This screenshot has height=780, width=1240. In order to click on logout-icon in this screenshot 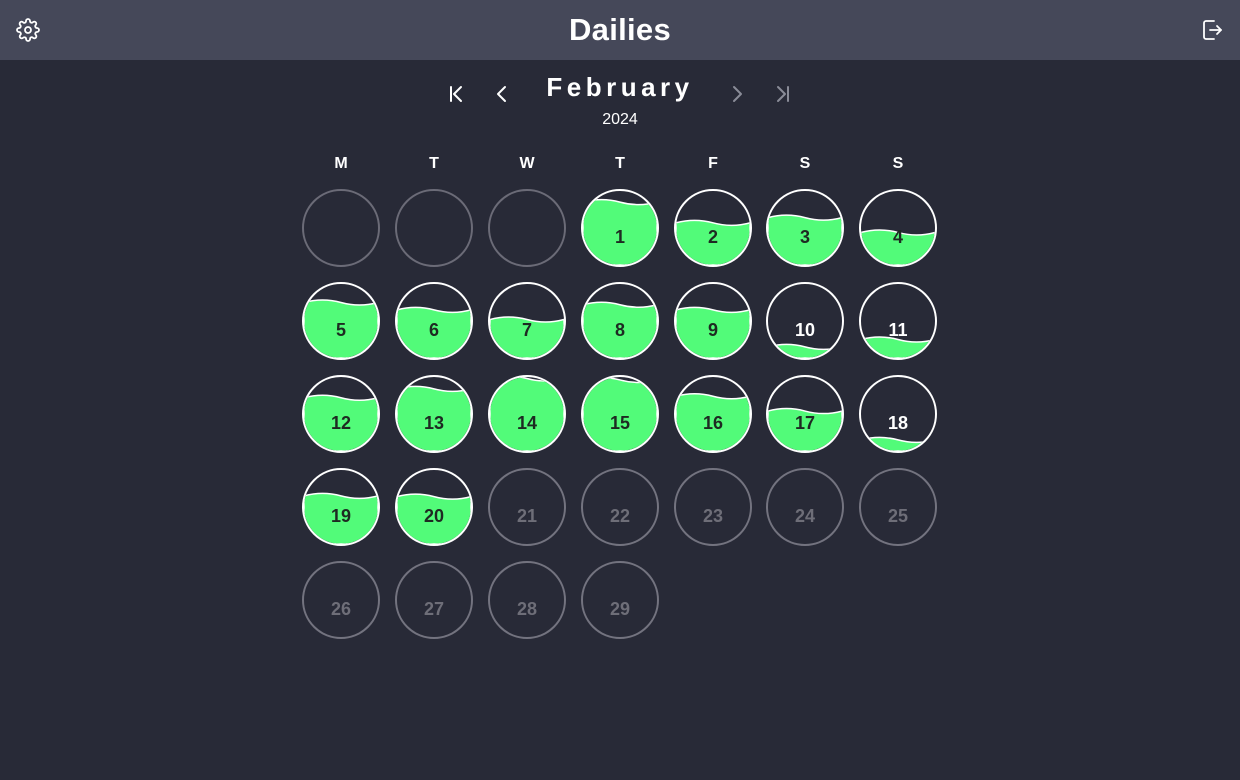, I will do `click(1212, 30)`.